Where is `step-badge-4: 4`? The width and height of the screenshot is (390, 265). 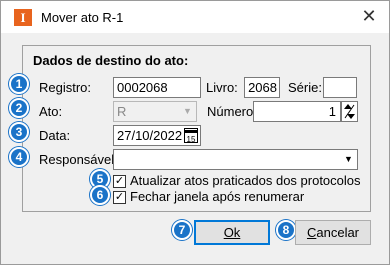 step-badge-4: 4 is located at coordinates (19, 157).